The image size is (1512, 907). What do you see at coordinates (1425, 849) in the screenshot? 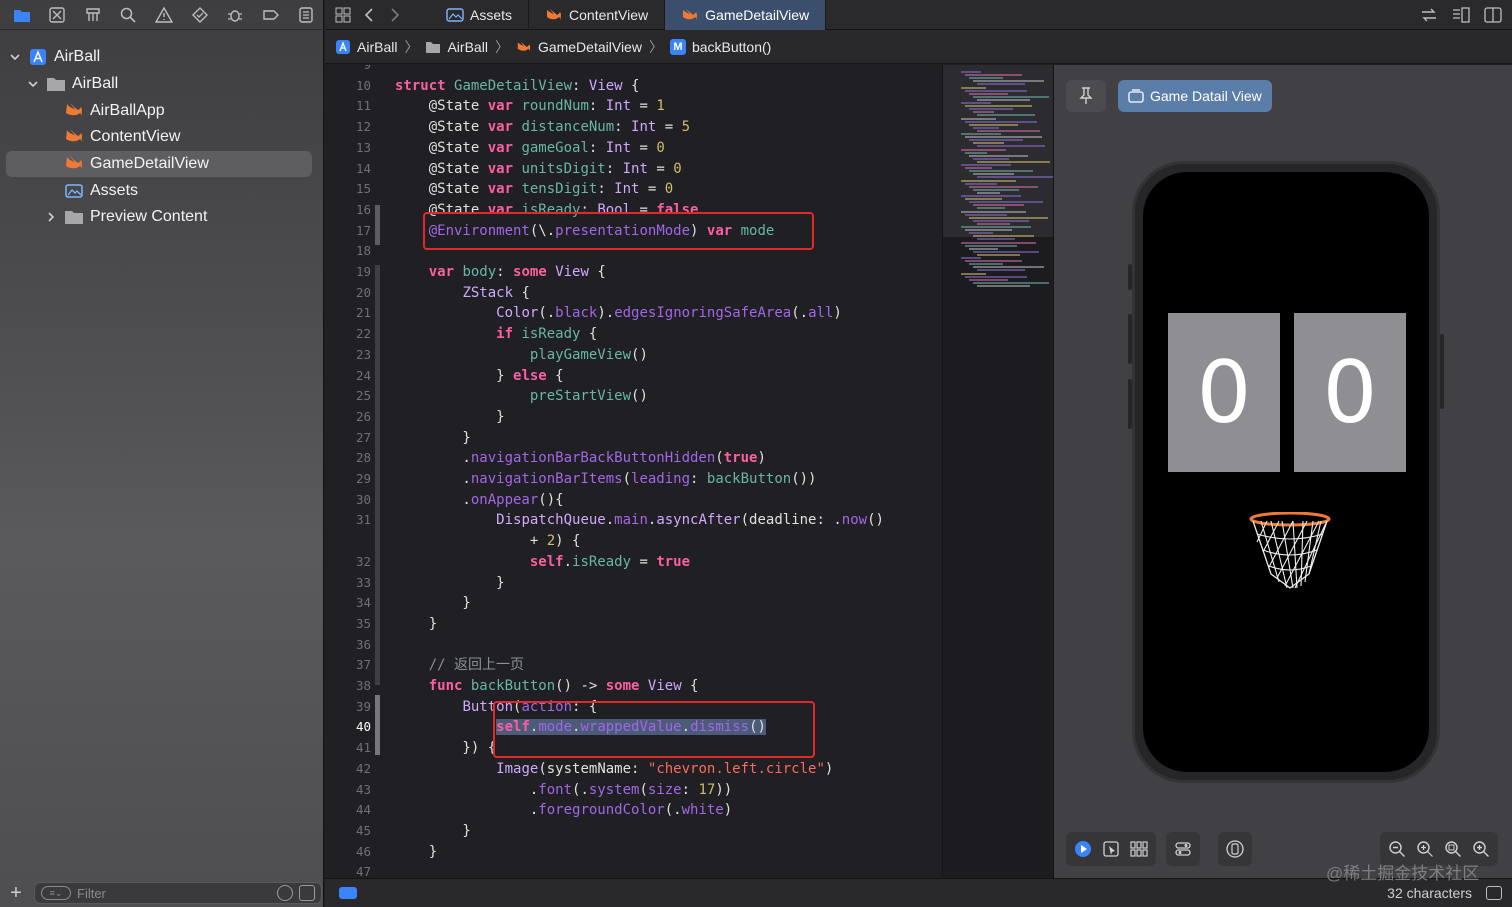
I see `zoom-fit-icon` at bounding box center [1425, 849].